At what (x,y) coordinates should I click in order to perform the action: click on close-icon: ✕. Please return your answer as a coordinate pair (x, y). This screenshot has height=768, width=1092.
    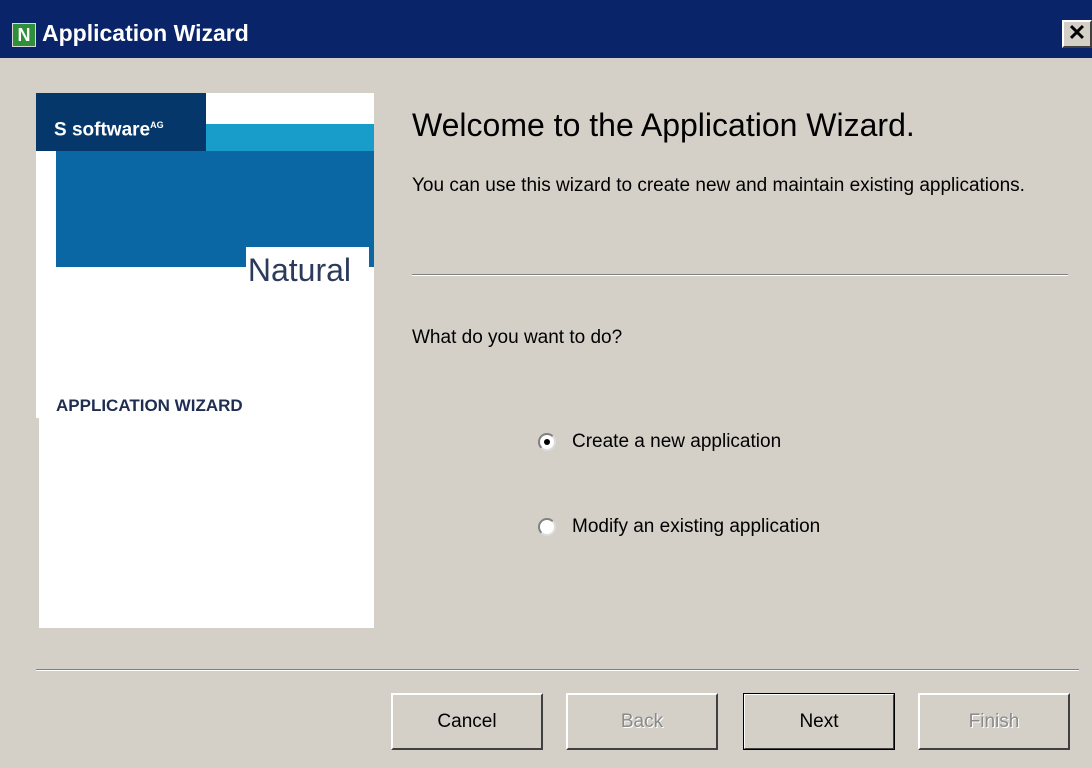
    Looking at the image, I should click on (1077, 32).